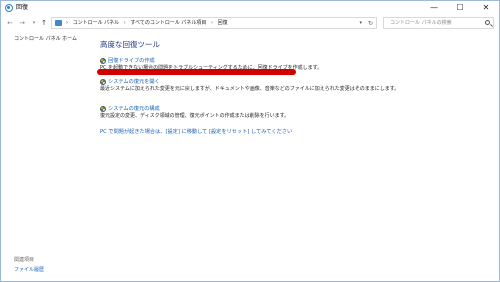  What do you see at coordinates (58, 23) in the screenshot?
I see `control-panel-icon` at bounding box center [58, 23].